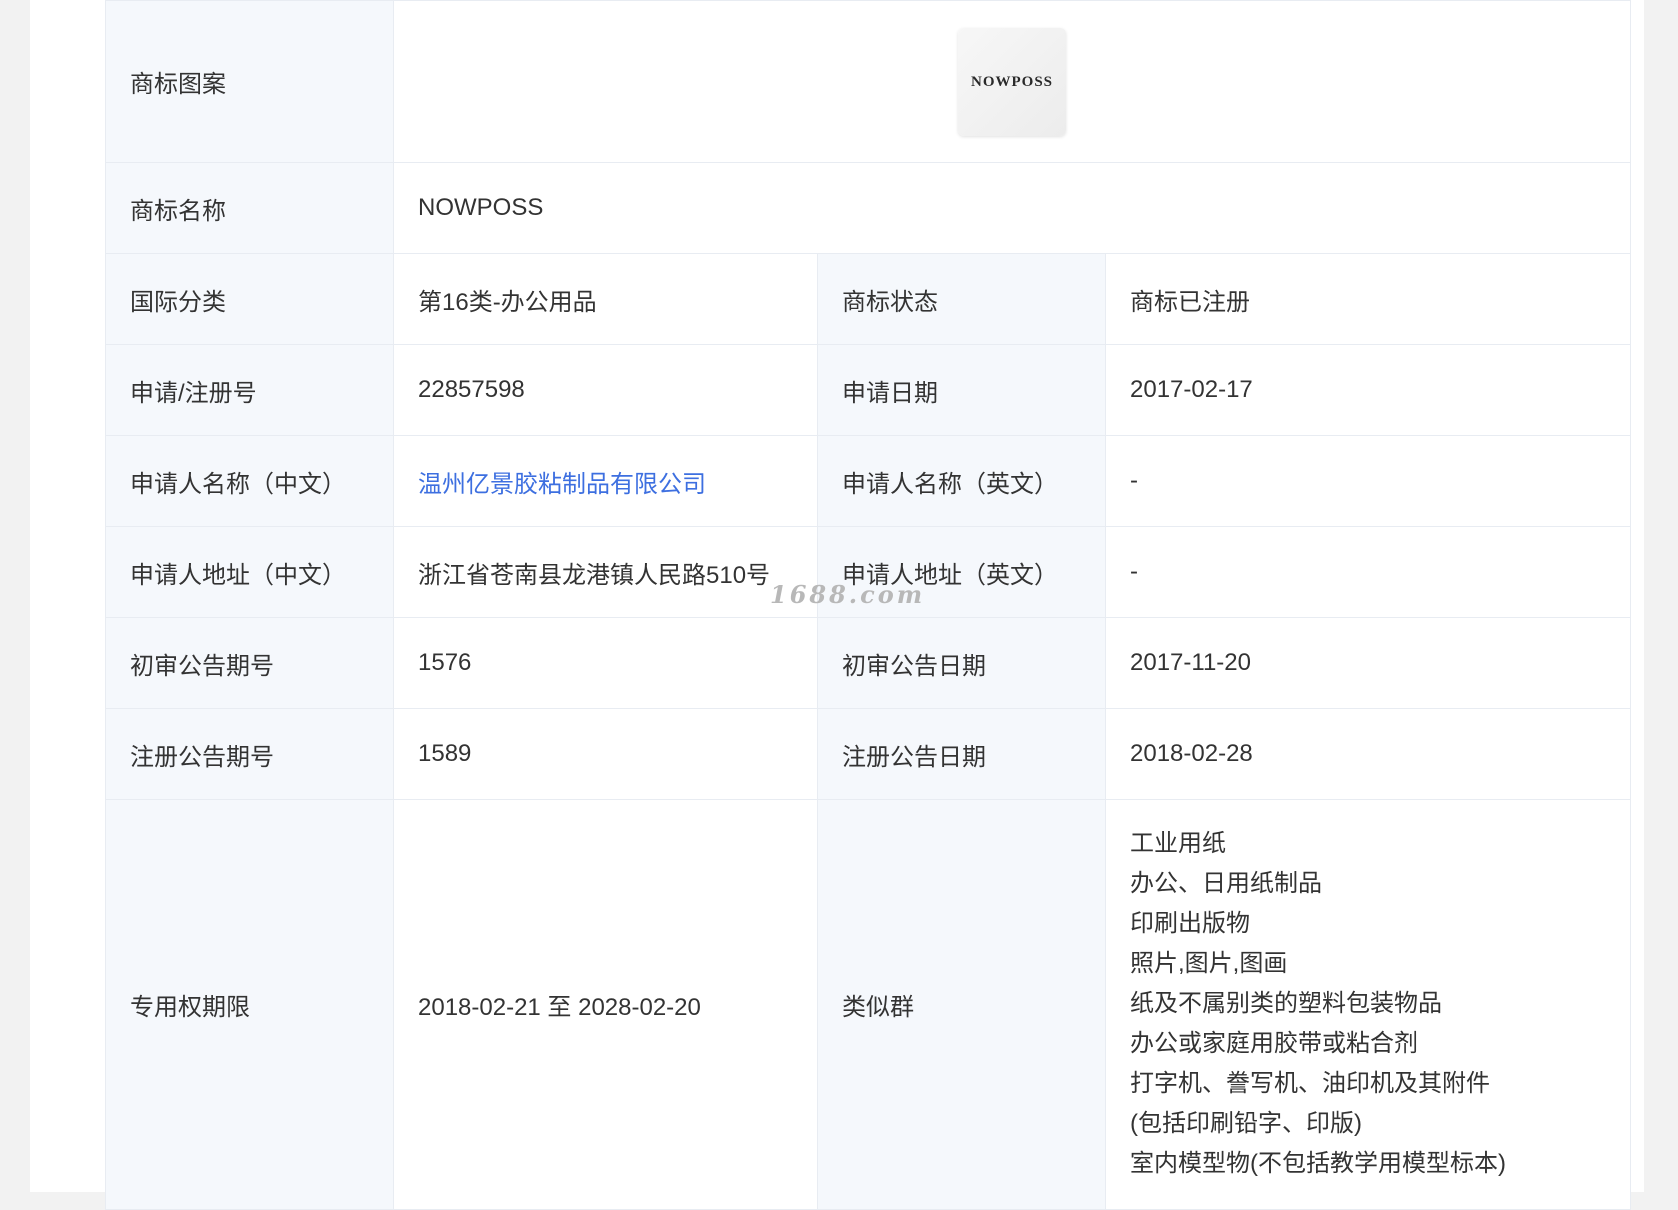 The height and width of the screenshot is (1210, 1678). Describe the element at coordinates (1246, 1123) in the screenshot. I see `similar-group-item: (包括印刷铅字、印版)` at that location.